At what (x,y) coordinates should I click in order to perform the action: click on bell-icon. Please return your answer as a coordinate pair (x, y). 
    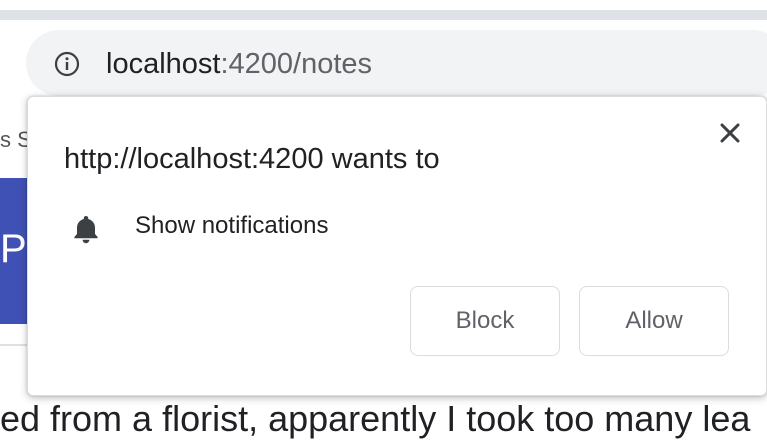
    Looking at the image, I should click on (86, 229).